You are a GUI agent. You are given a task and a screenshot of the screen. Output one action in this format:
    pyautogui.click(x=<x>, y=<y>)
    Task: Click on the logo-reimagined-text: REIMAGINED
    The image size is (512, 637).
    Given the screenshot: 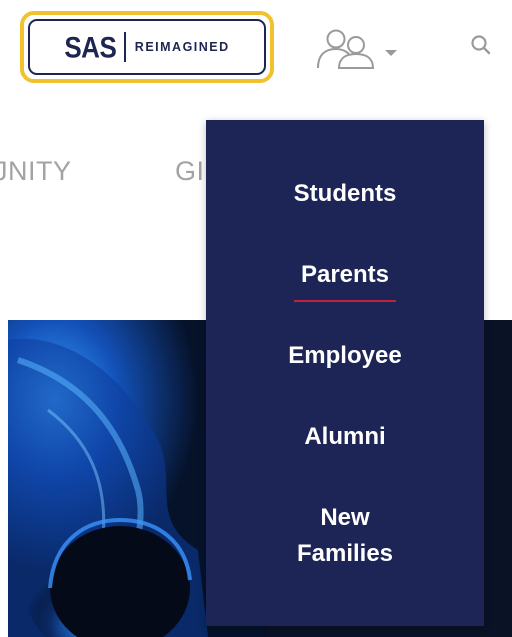 What is the action you would take?
    pyautogui.click(x=182, y=47)
    